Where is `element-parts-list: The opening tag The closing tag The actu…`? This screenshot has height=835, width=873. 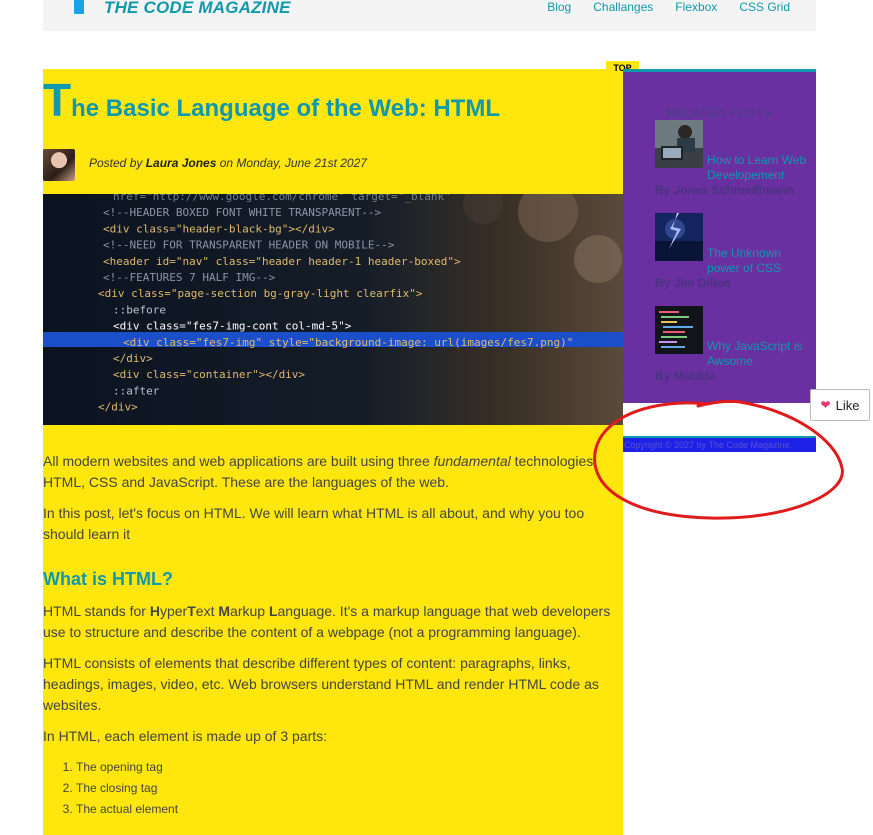 element-parts-list: The opening tag The closing tag The actu… is located at coordinates (333, 788).